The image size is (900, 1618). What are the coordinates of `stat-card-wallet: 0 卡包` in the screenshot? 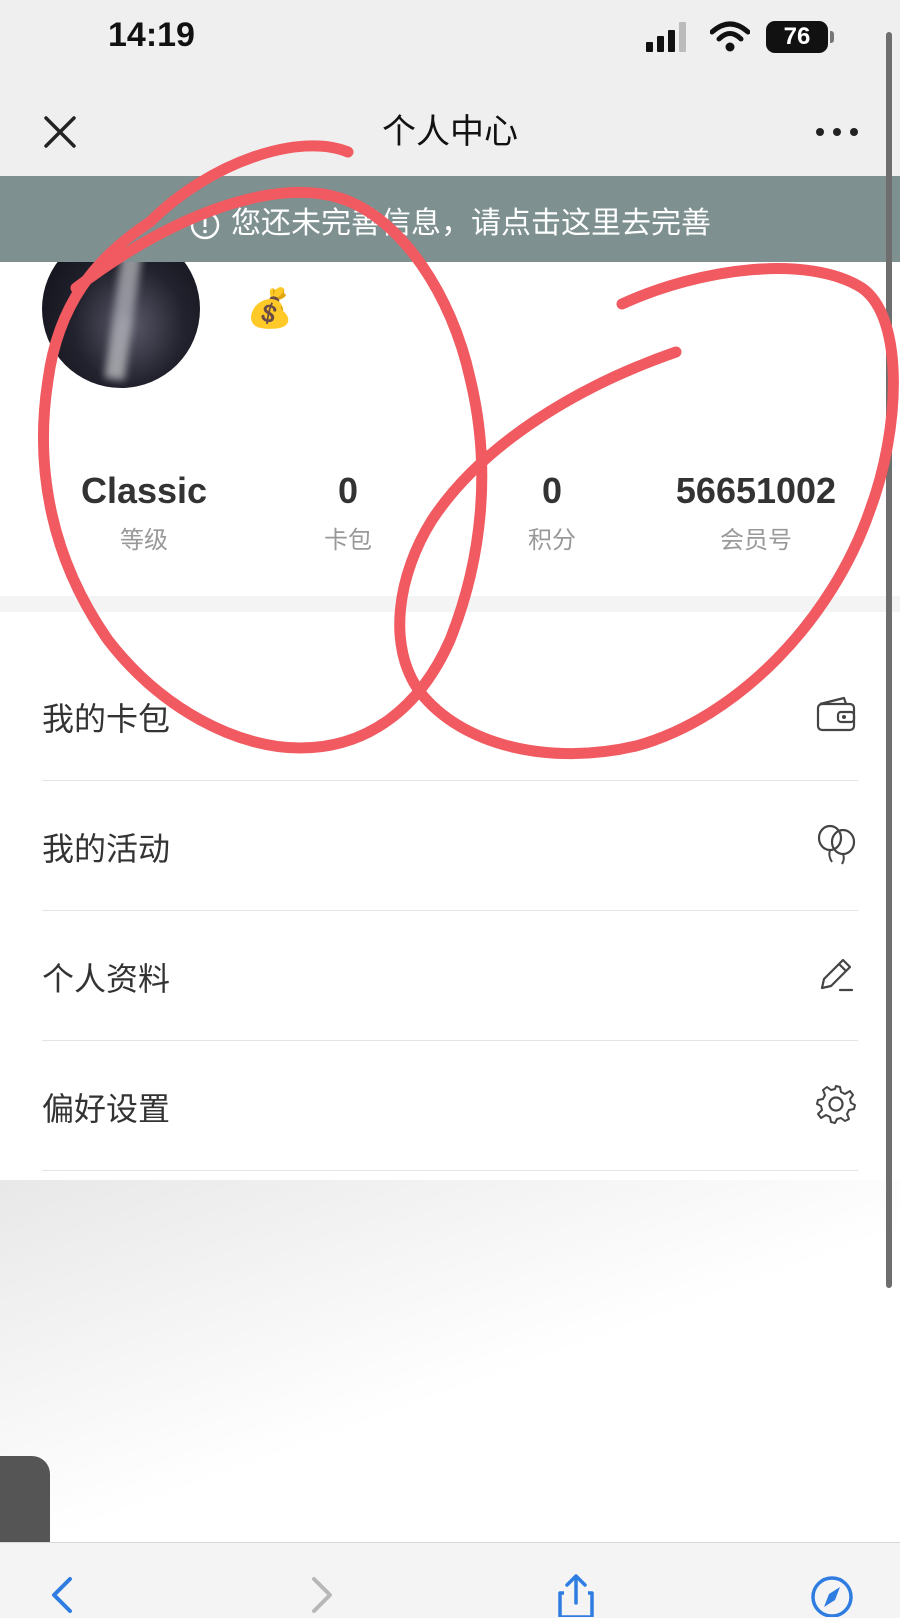 It's located at (348, 512).